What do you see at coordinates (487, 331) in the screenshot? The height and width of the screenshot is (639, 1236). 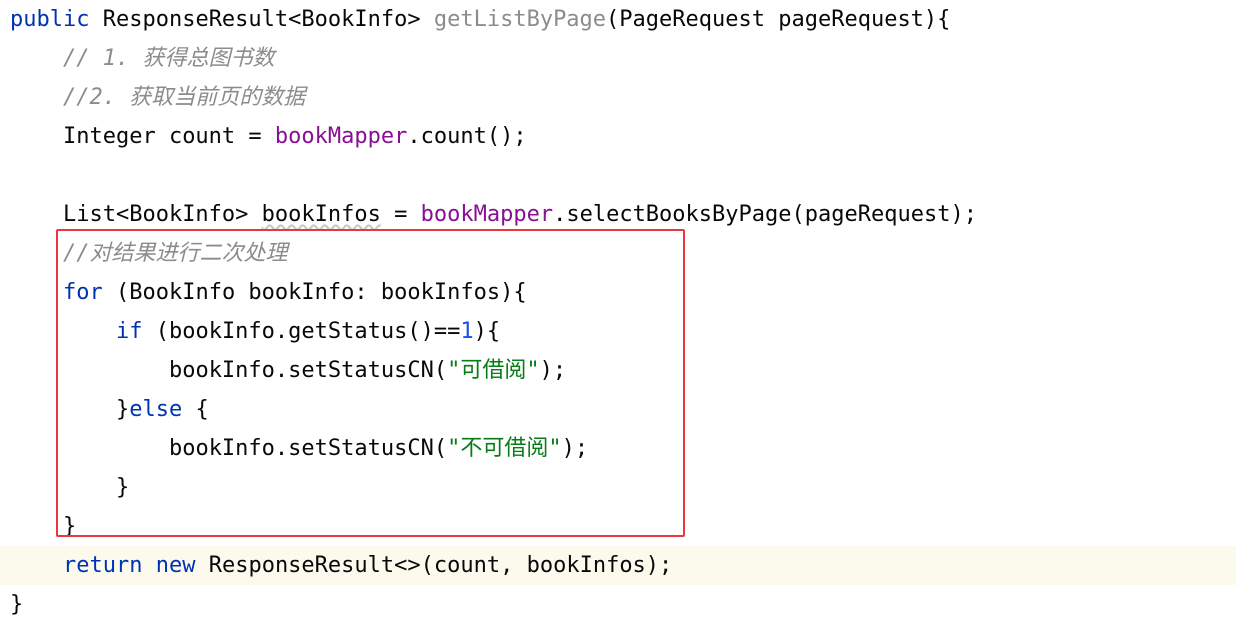 I see `code-token: ){` at bounding box center [487, 331].